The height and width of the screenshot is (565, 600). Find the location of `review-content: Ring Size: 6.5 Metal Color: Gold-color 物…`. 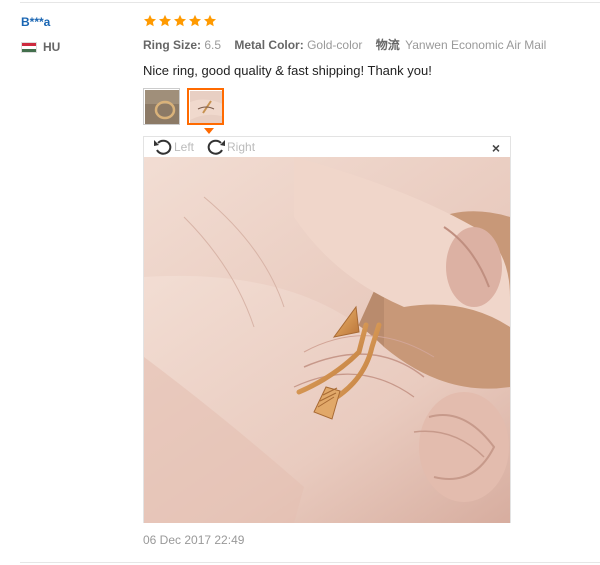

review-content: Ring Size: 6.5 Metal Color: Gold-color 物… is located at coordinates (363, 69).